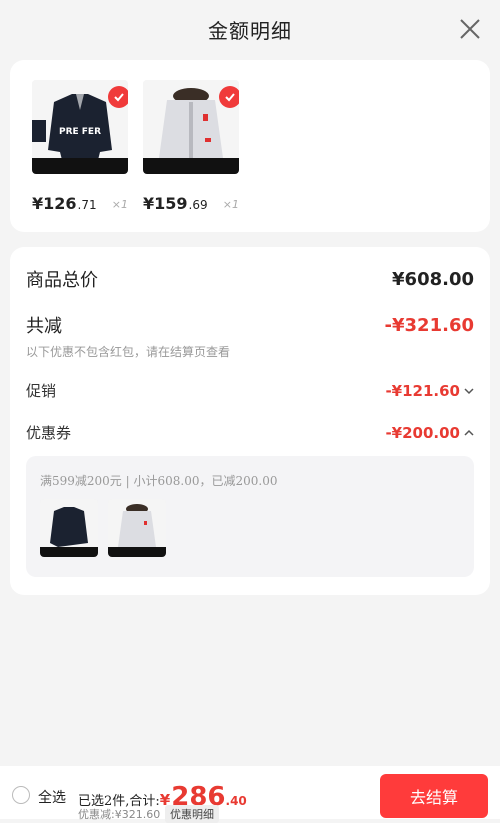 This screenshot has height=823, width=500. What do you see at coordinates (434, 796) in the screenshot?
I see `checkout-button: 去结算` at bounding box center [434, 796].